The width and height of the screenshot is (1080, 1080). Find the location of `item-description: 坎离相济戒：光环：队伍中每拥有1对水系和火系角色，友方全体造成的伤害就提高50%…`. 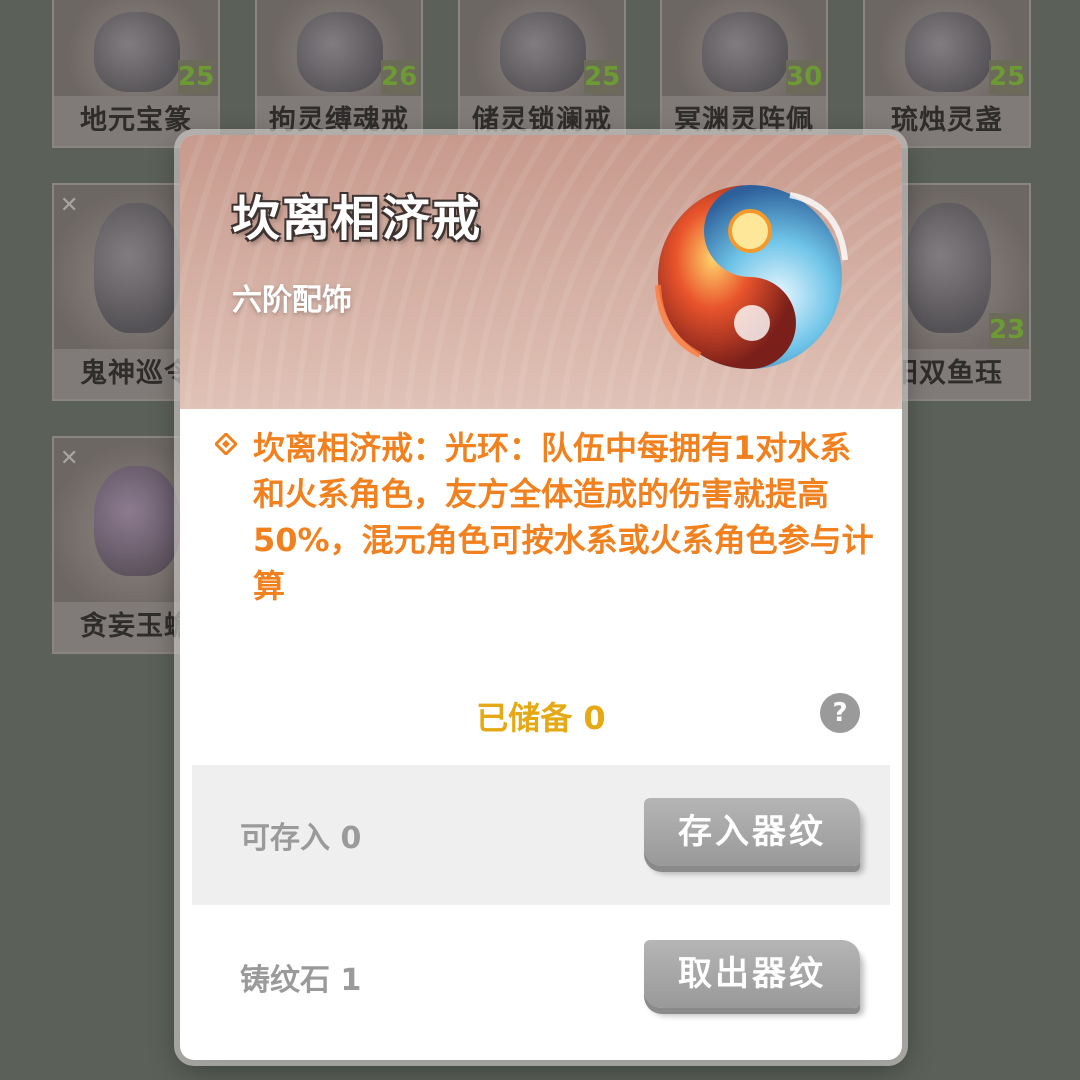

item-description: 坎离相济戒：光环：队伍中每拥有1对水系和火系角色，友方全体造成的伤害就提高50%… is located at coordinates (545, 517).